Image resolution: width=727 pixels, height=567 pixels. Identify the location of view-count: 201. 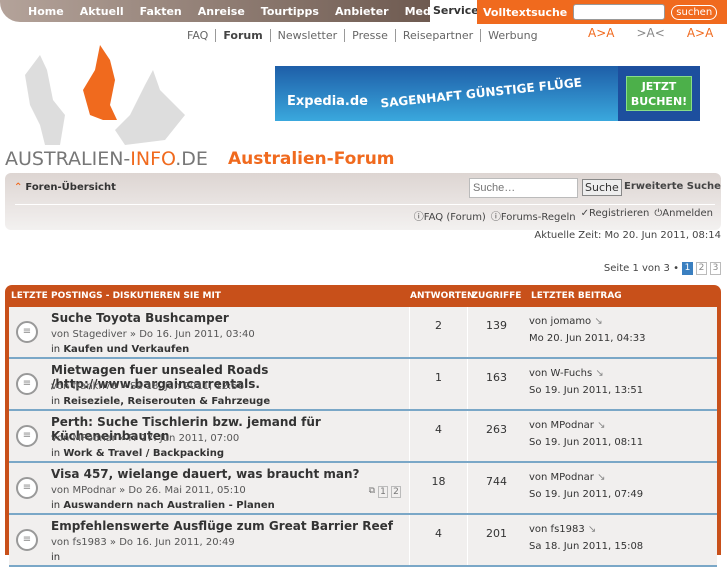
(496, 533).